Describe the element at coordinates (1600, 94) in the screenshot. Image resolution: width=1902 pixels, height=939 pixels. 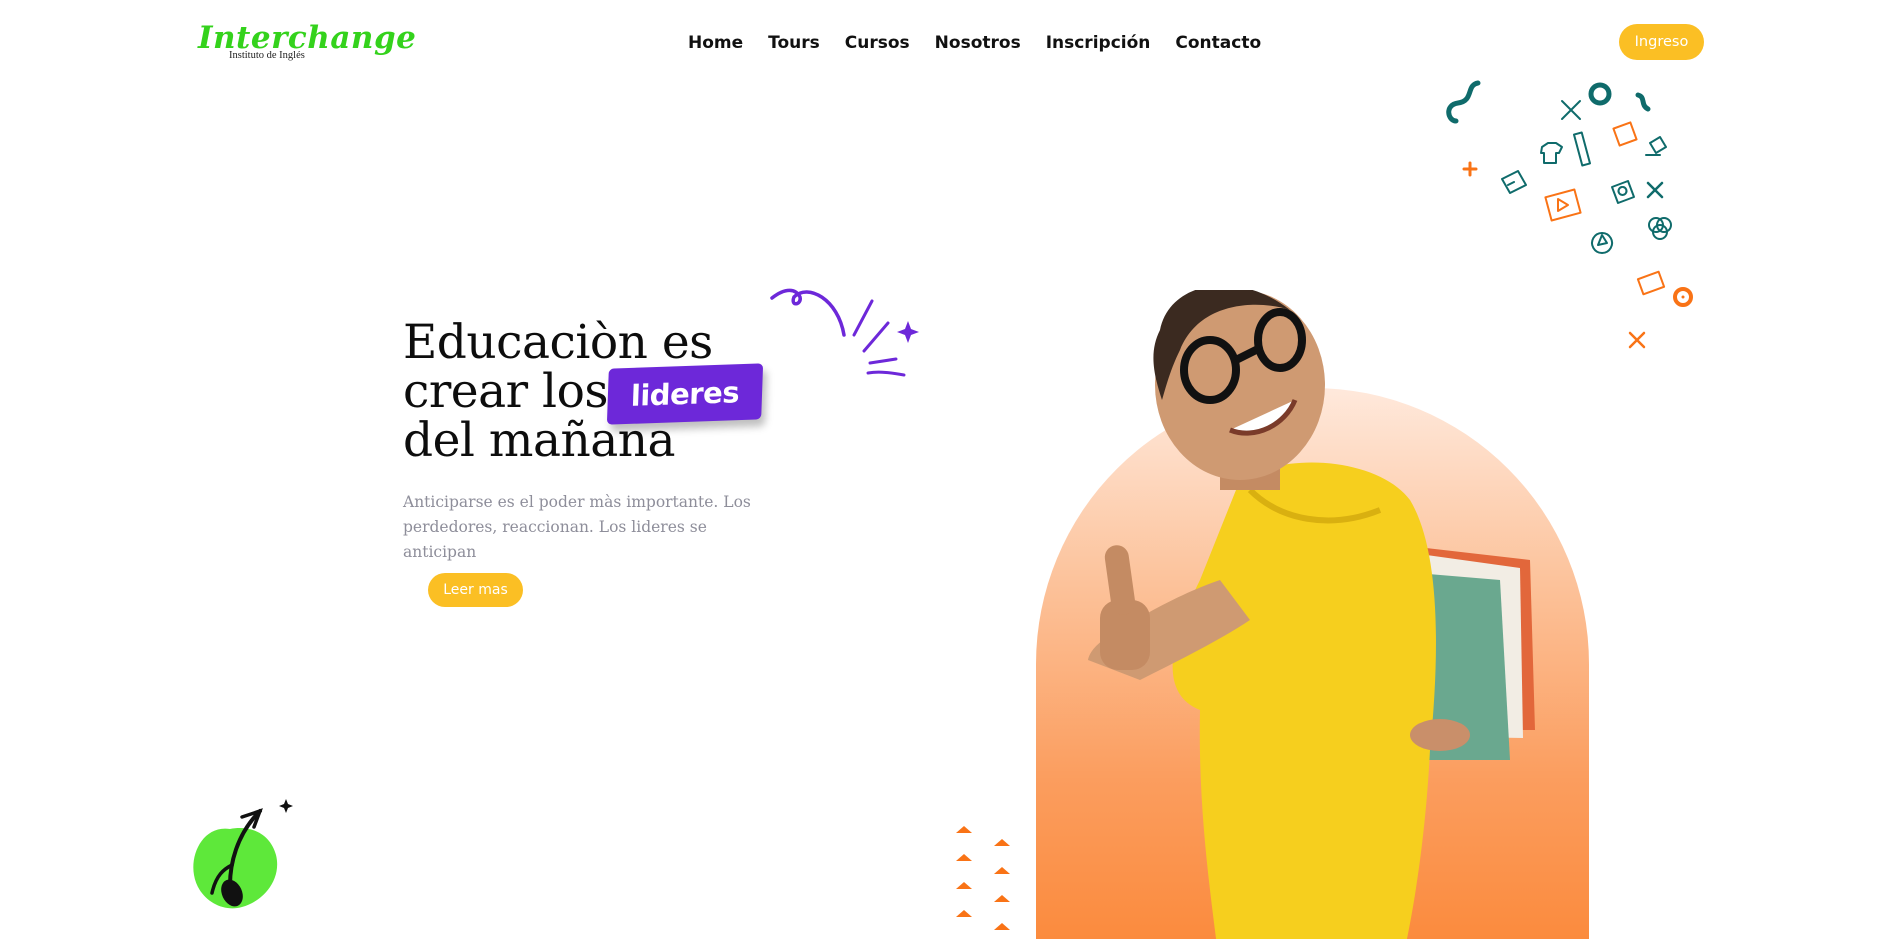
I see `ring-icon` at that location.